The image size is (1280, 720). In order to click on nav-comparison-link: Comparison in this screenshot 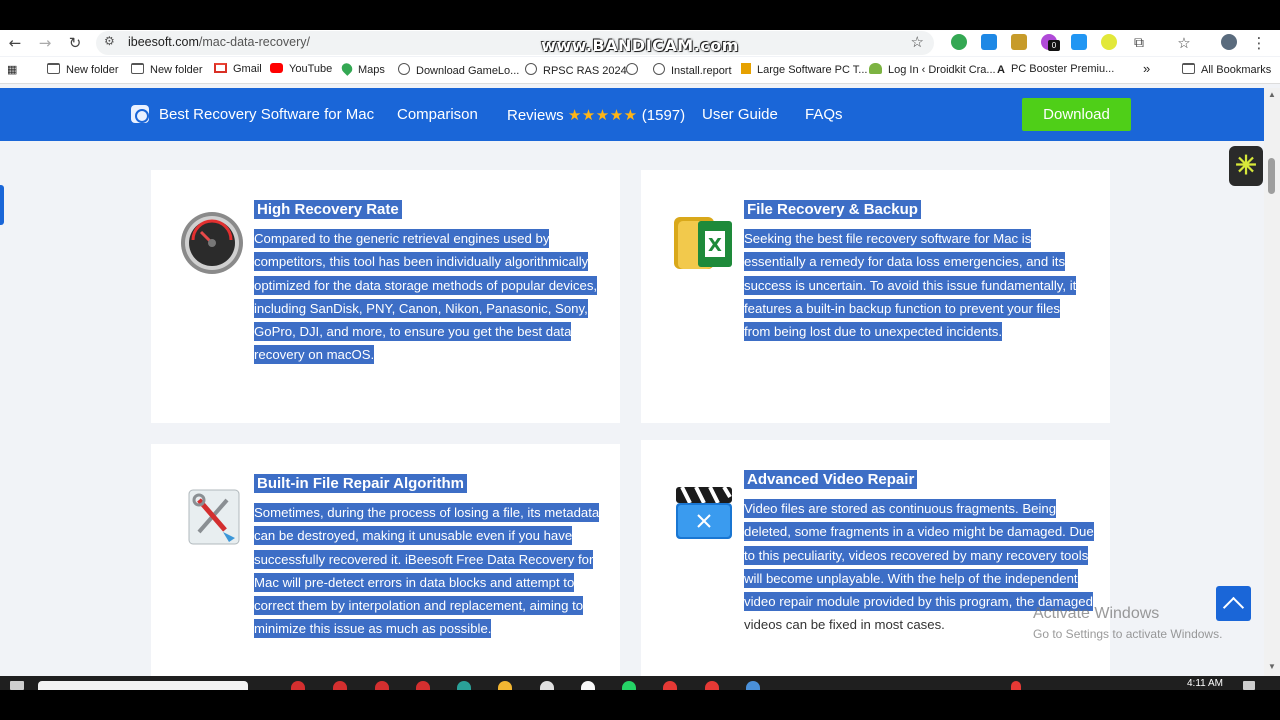, I will do `click(437, 114)`.